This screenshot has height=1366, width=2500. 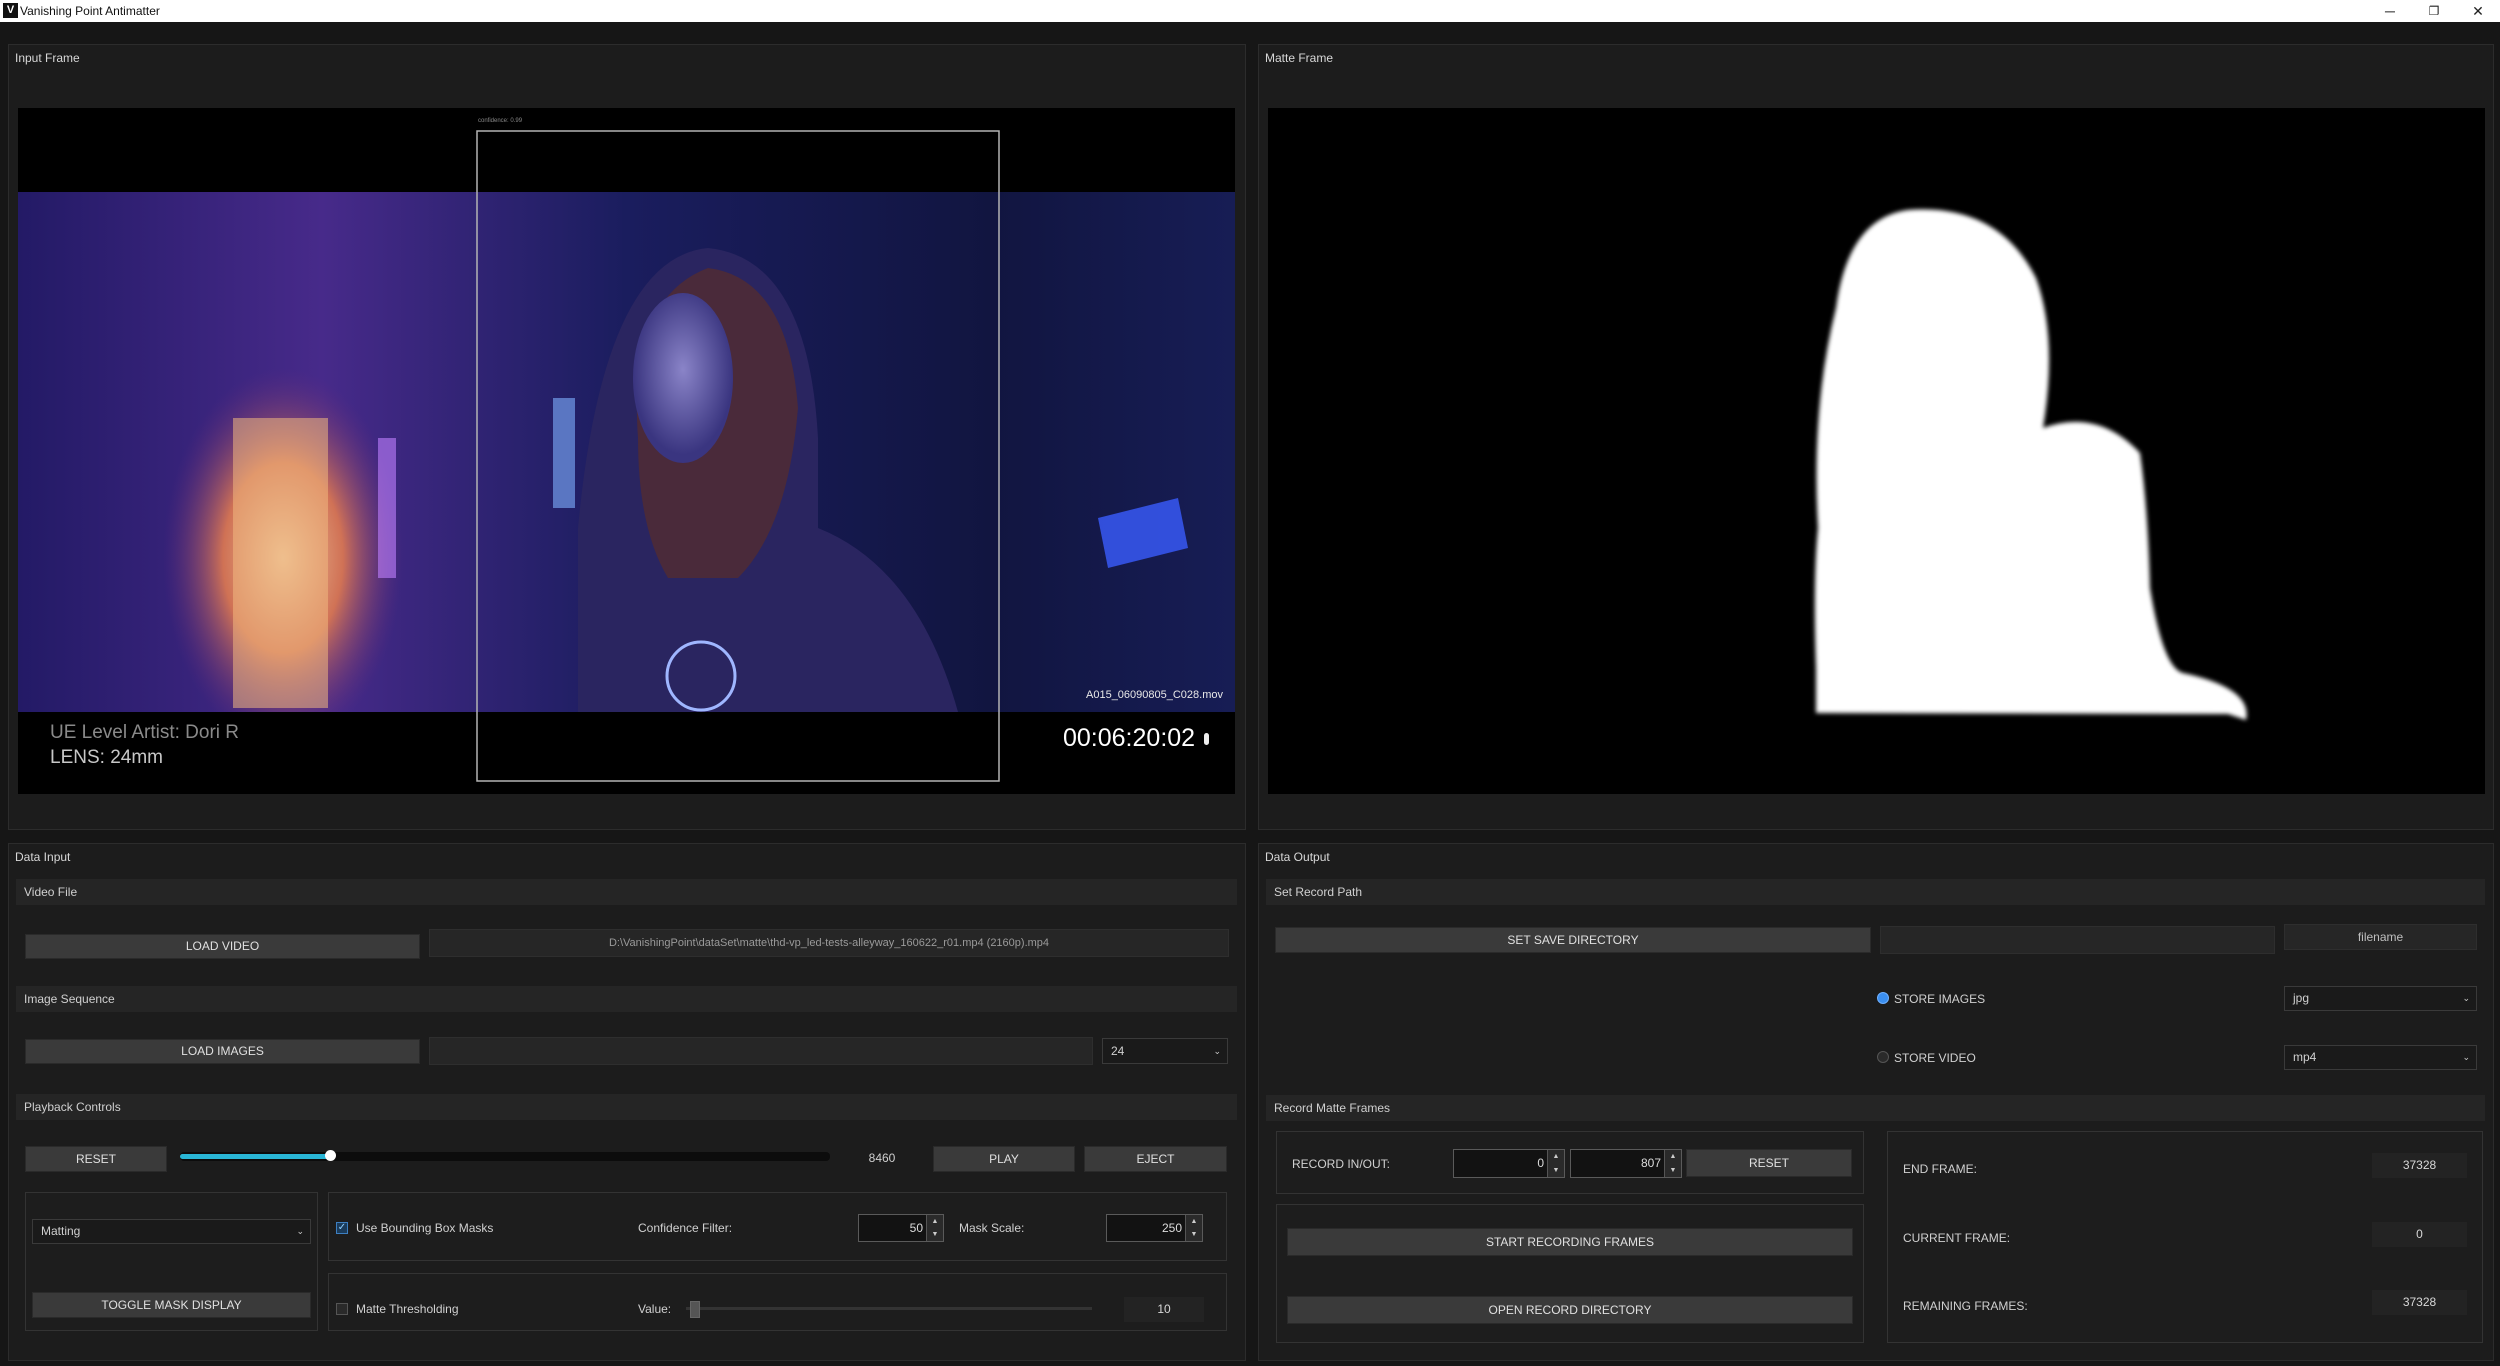 I want to click on record-out-value: 807, so click(x=1650, y=1163).